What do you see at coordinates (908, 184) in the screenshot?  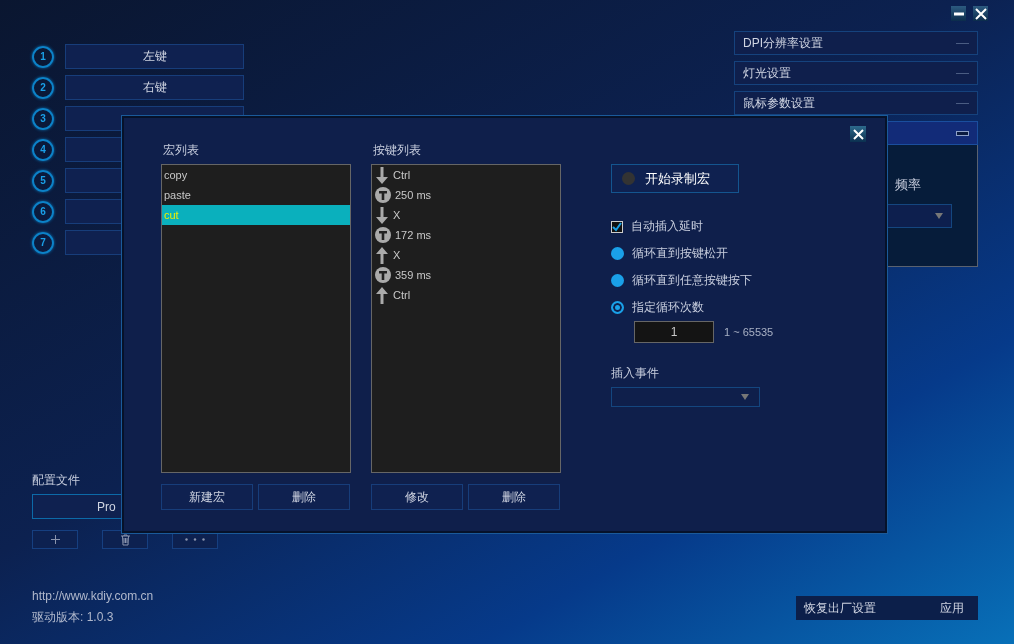 I see `setting-label: 频率` at bounding box center [908, 184].